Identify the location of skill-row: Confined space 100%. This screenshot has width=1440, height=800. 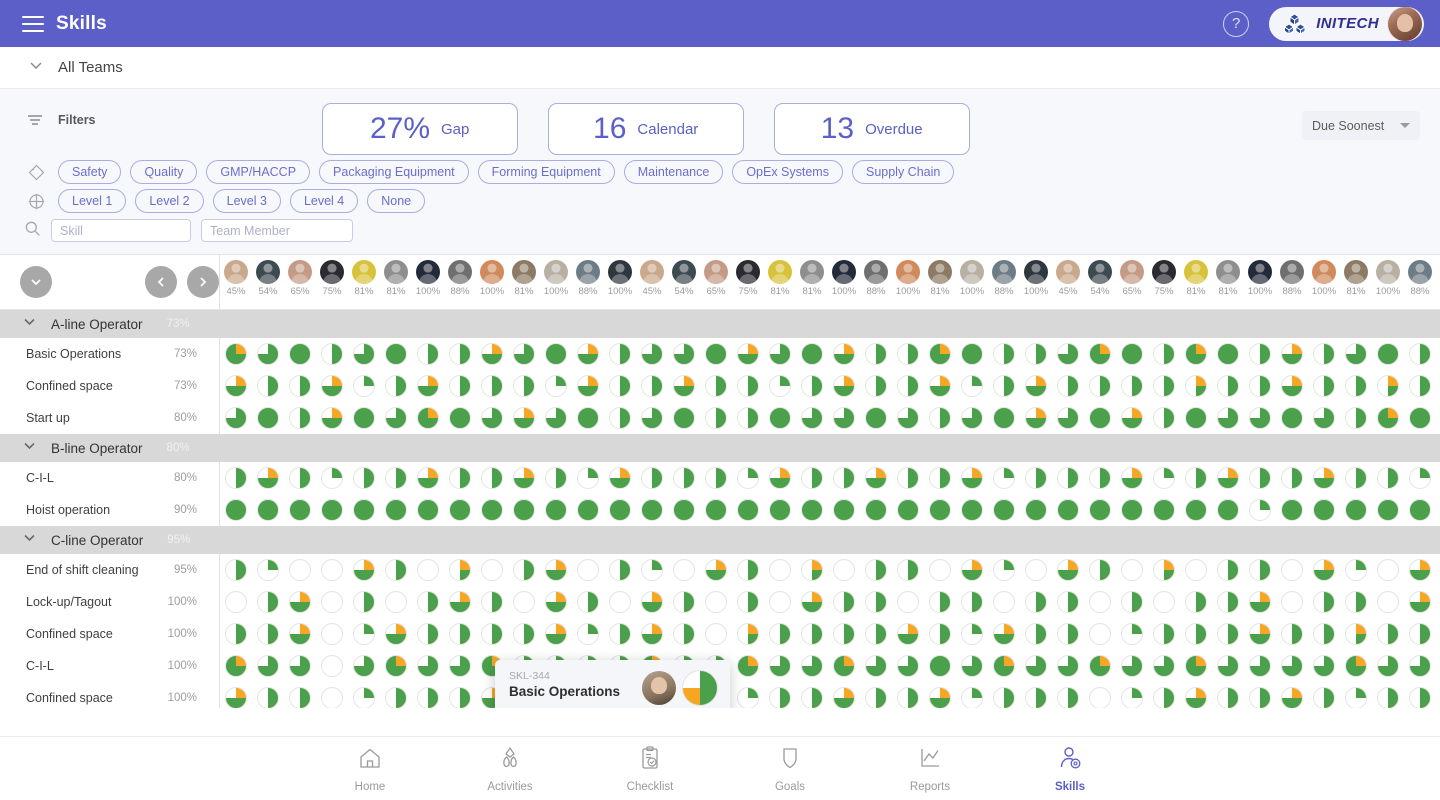
(720, 634).